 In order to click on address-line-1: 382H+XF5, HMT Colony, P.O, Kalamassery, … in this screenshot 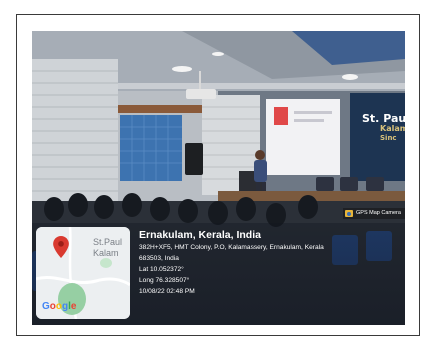, I will do `click(231, 247)`.